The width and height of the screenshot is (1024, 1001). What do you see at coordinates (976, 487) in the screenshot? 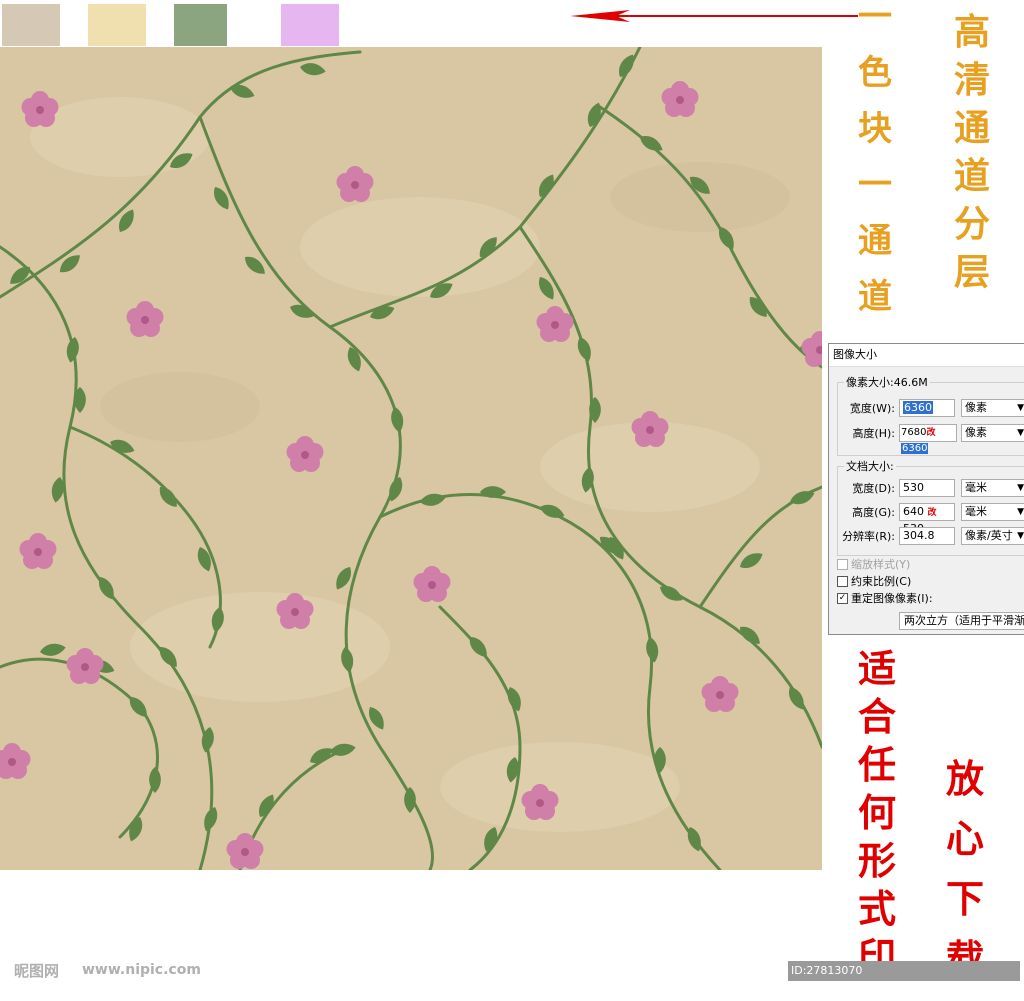
I see `doc-width-unit: 毫米` at bounding box center [976, 487].